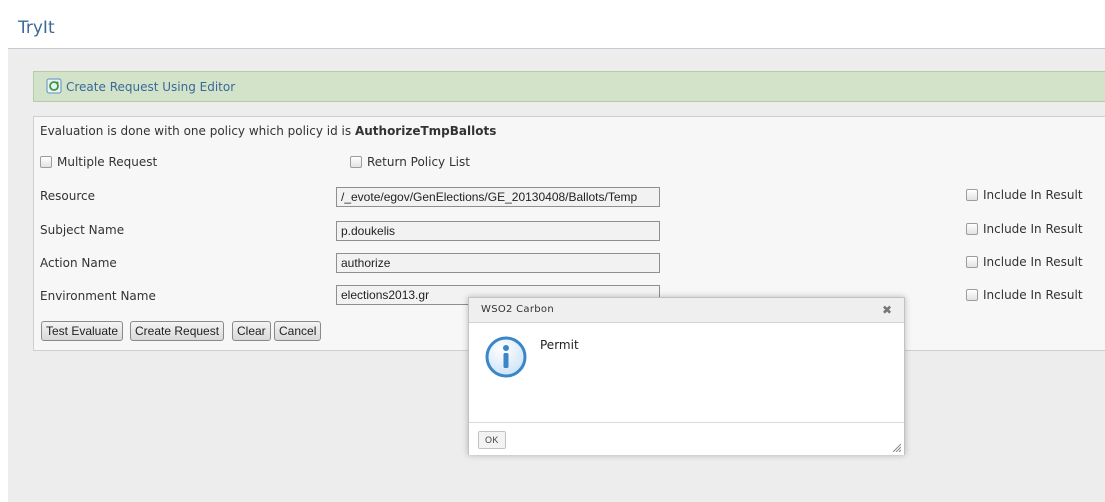 The width and height of the screenshot is (1105, 502). What do you see at coordinates (82, 331) in the screenshot?
I see `test-evaluate-button: Test Evaluate` at bounding box center [82, 331].